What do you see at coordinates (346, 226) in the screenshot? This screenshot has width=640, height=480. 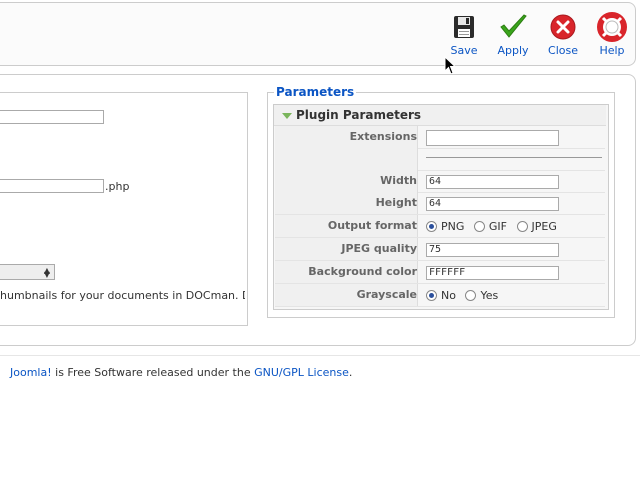 I see `output-format-label: Output format` at bounding box center [346, 226].